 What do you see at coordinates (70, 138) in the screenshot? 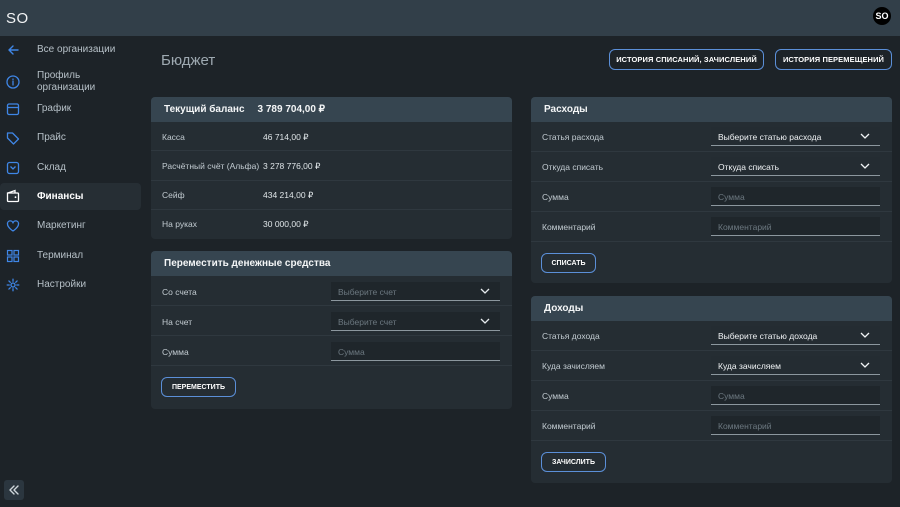
I see `sidebar-item-price: Прайс` at bounding box center [70, 138].